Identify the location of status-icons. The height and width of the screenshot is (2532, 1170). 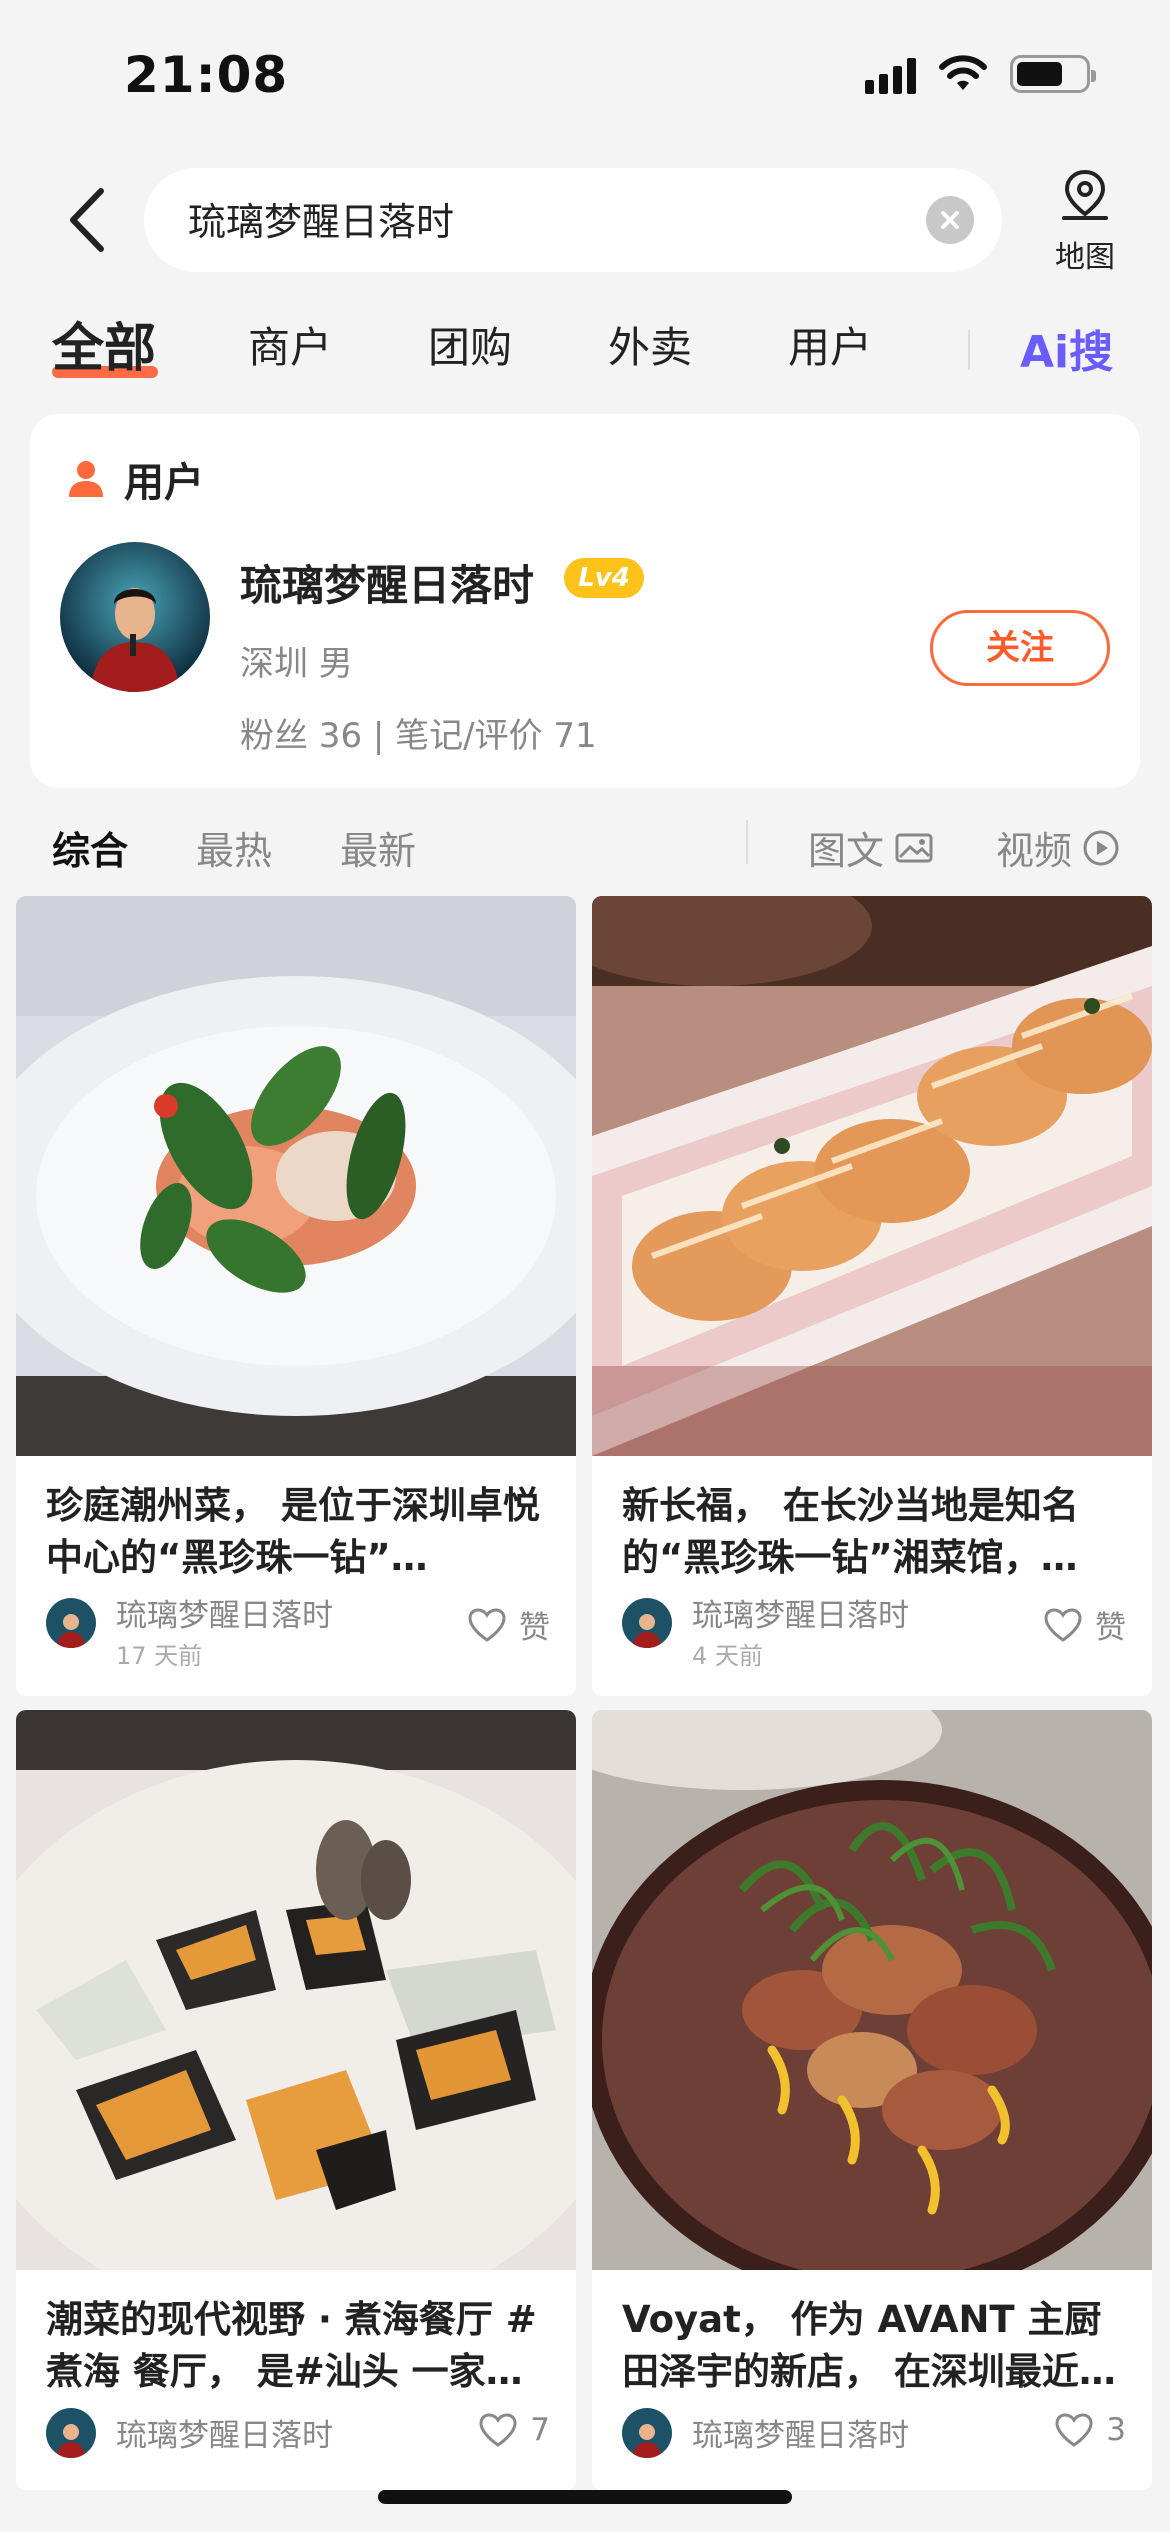
(980, 74).